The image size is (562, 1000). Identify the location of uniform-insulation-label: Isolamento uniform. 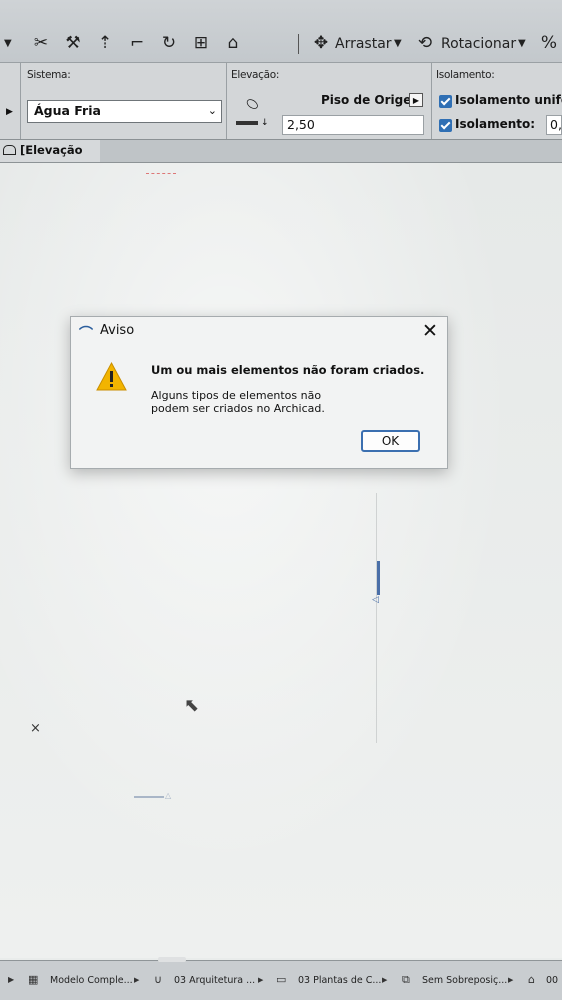
(508, 100).